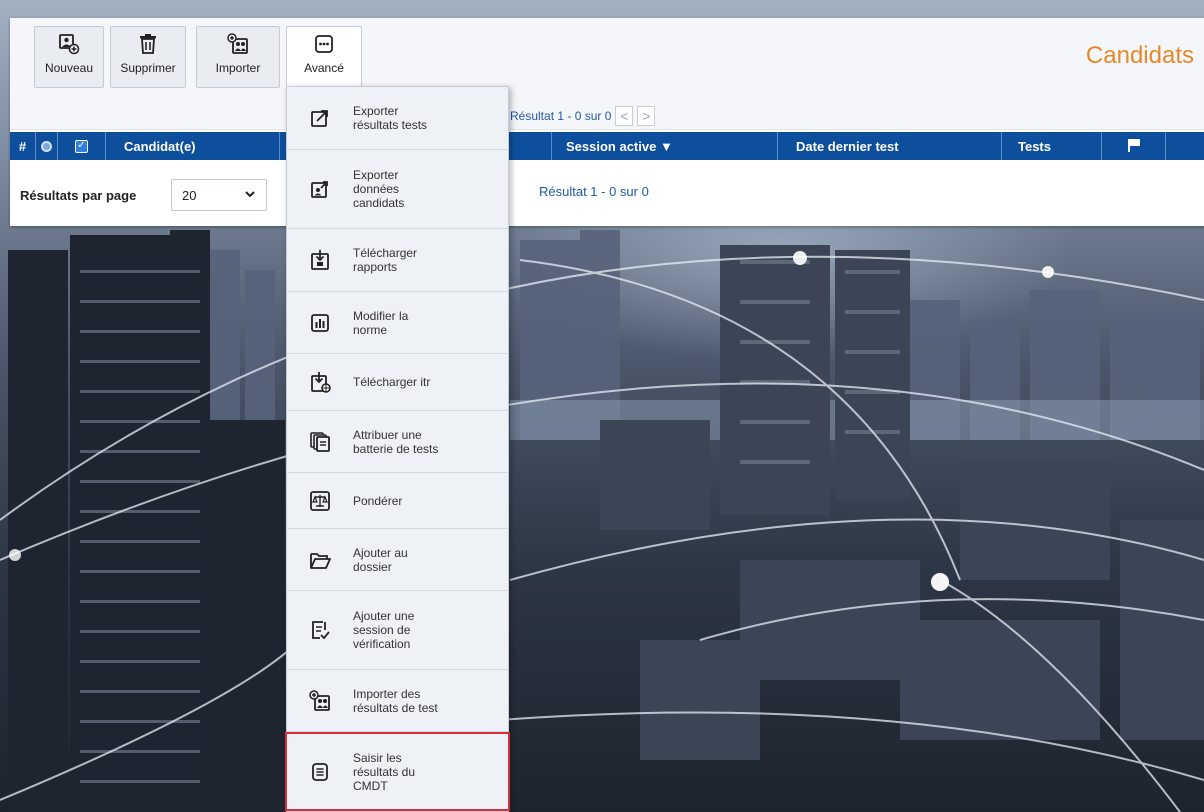 The height and width of the screenshot is (812, 1204). I want to click on new-button: Nouveau, so click(69, 57).